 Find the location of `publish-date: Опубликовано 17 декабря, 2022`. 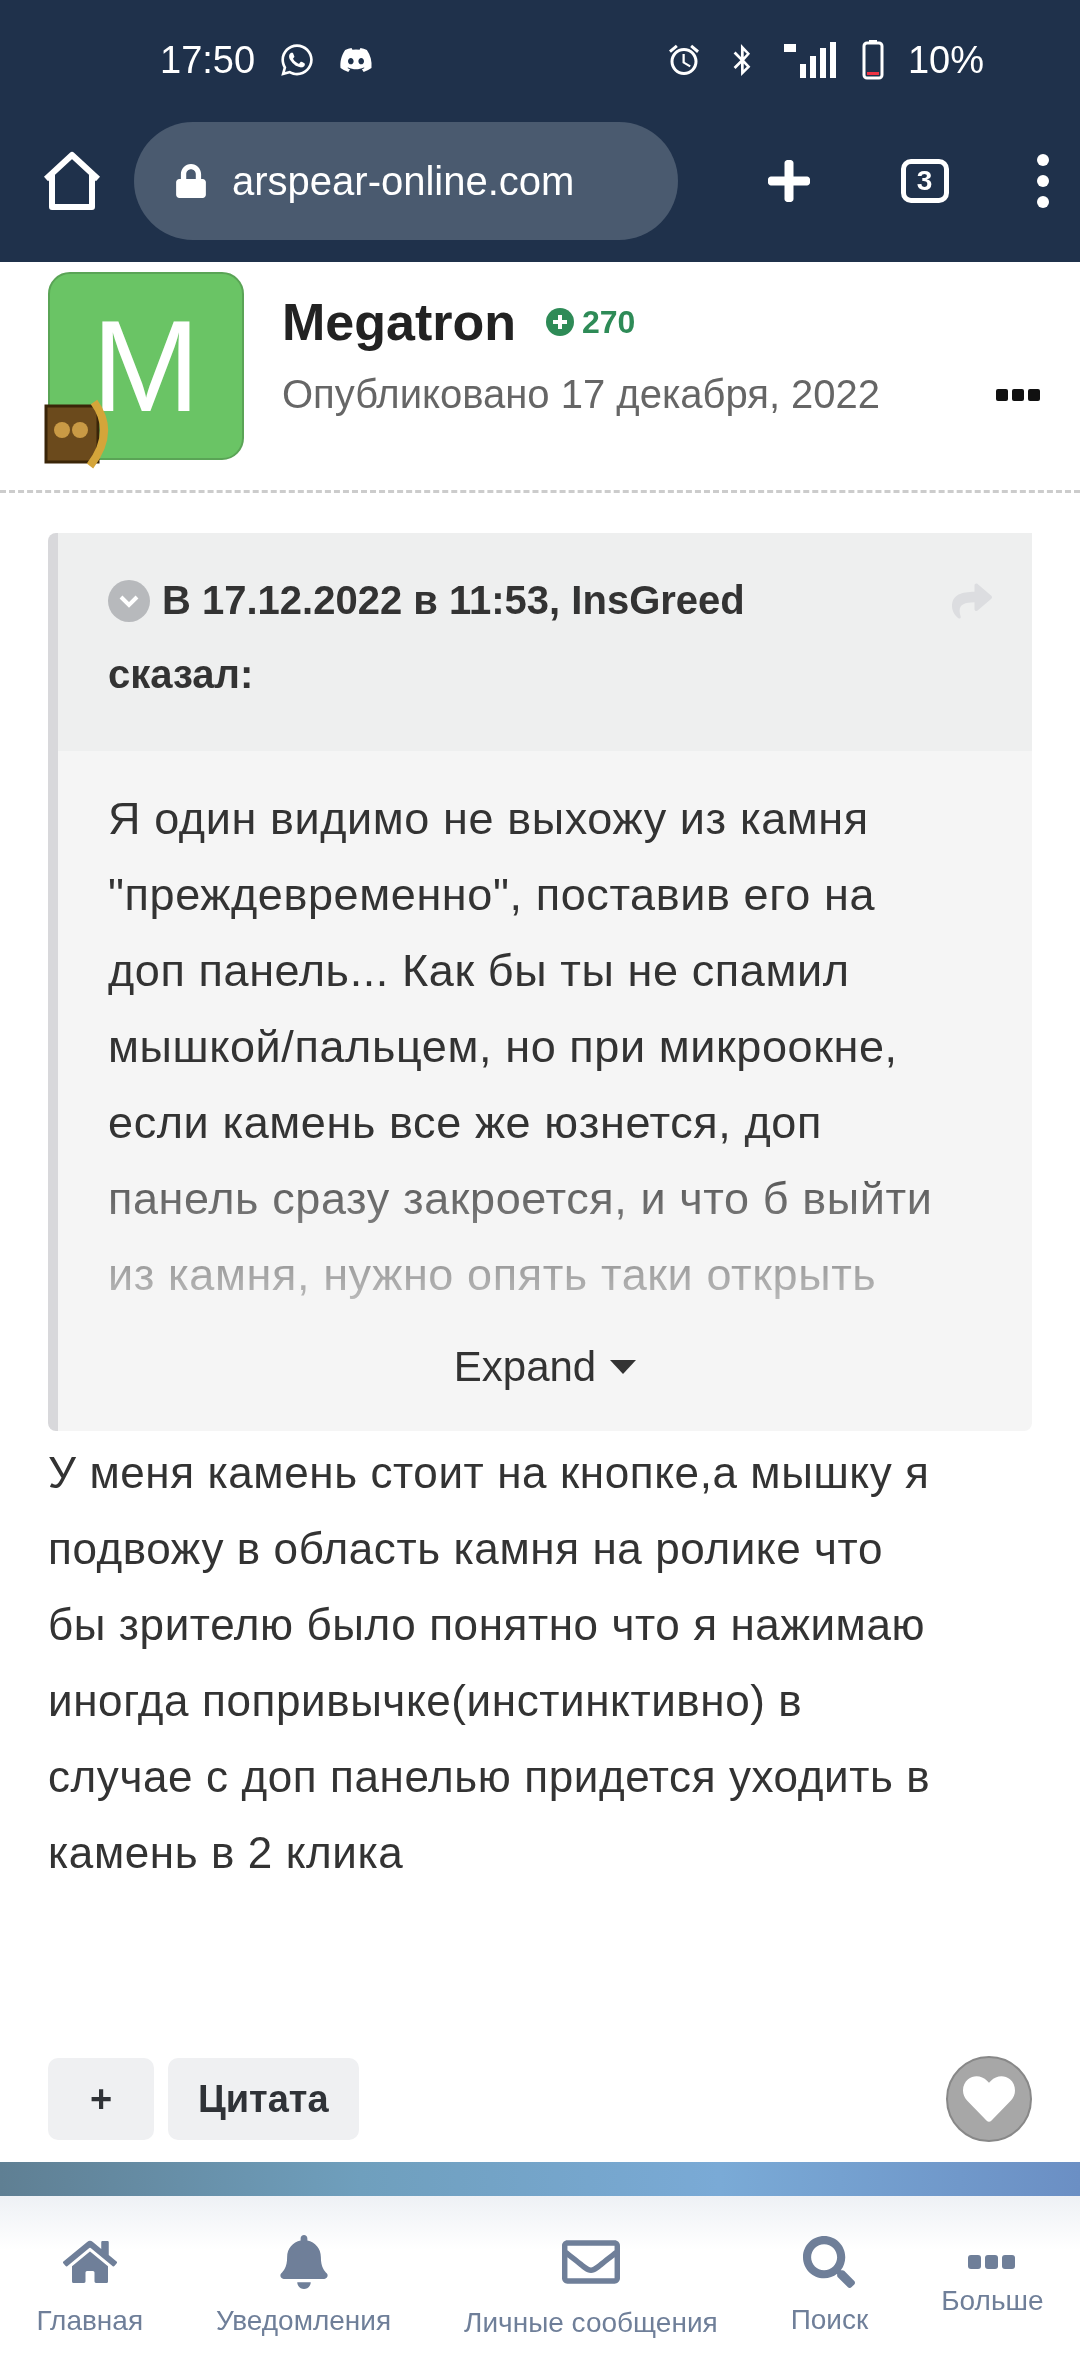

publish-date: Опубликовано 17 декабря, 2022 is located at coordinates (581, 394).